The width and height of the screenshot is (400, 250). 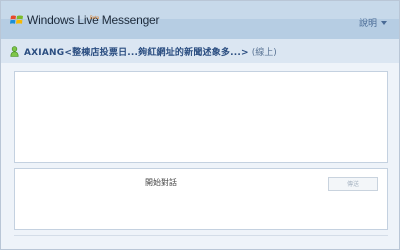 What do you see at coordinates (384, 23) in the screenshot?
I see `chevron-down-icon` at bounding box center [384, 23].